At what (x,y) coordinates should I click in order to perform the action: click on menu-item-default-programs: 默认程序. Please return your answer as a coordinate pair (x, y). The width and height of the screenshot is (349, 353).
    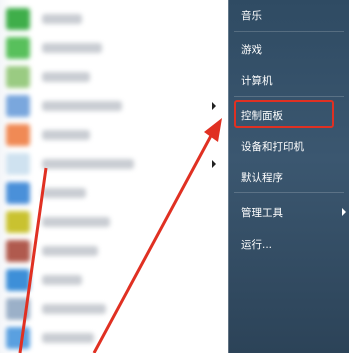
    Looking at the image, I should click on (288, 177).